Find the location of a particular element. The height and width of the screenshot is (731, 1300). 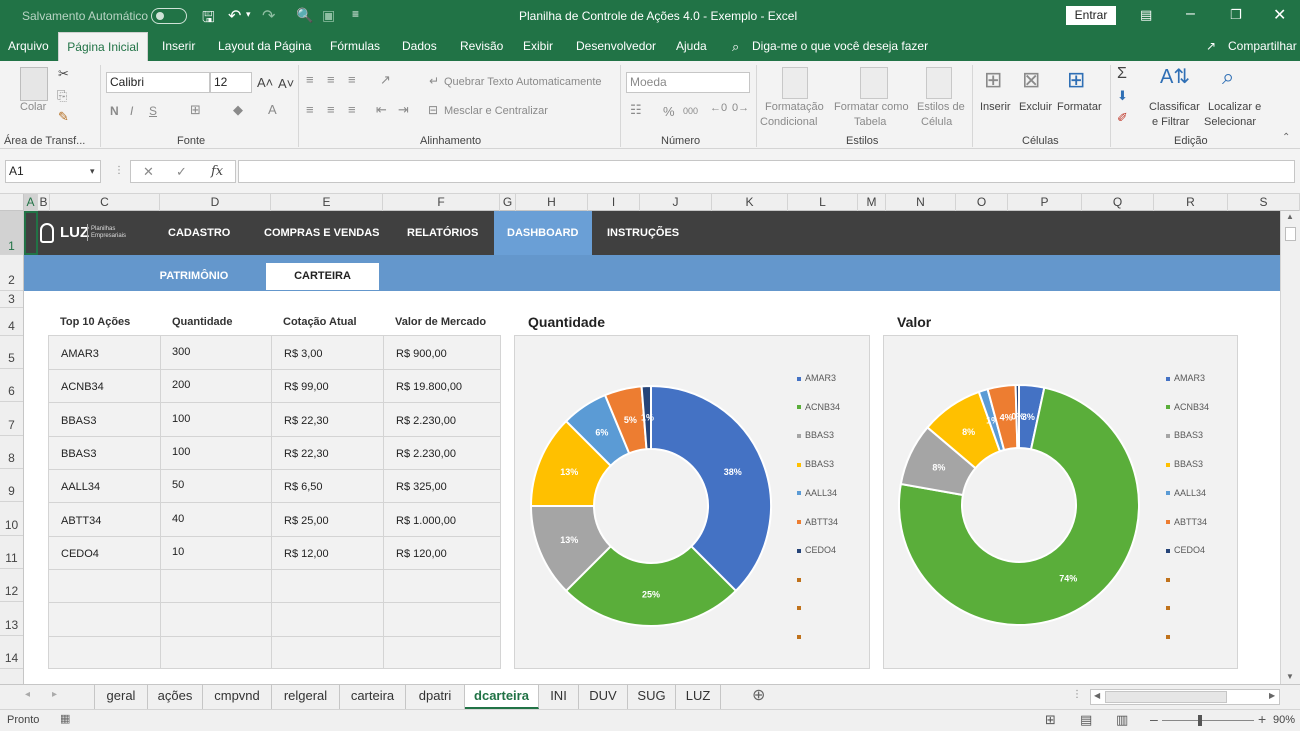

format-painter-icon: ✎ is located at coordinates (63, 116).